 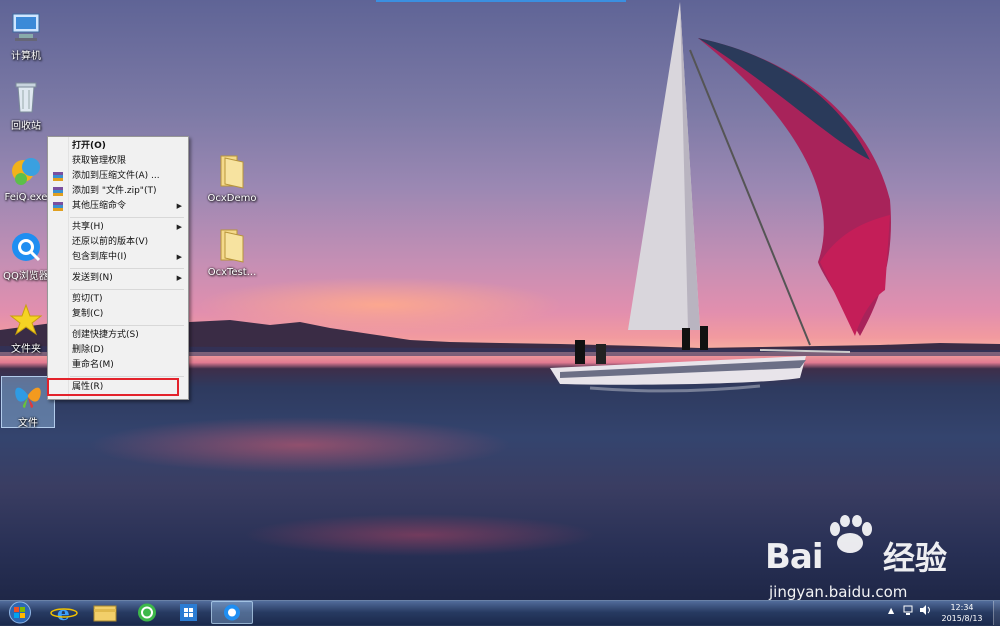 I want to click on menu-item-label: 还原以前的版本(V), so click(x=110, y=242).